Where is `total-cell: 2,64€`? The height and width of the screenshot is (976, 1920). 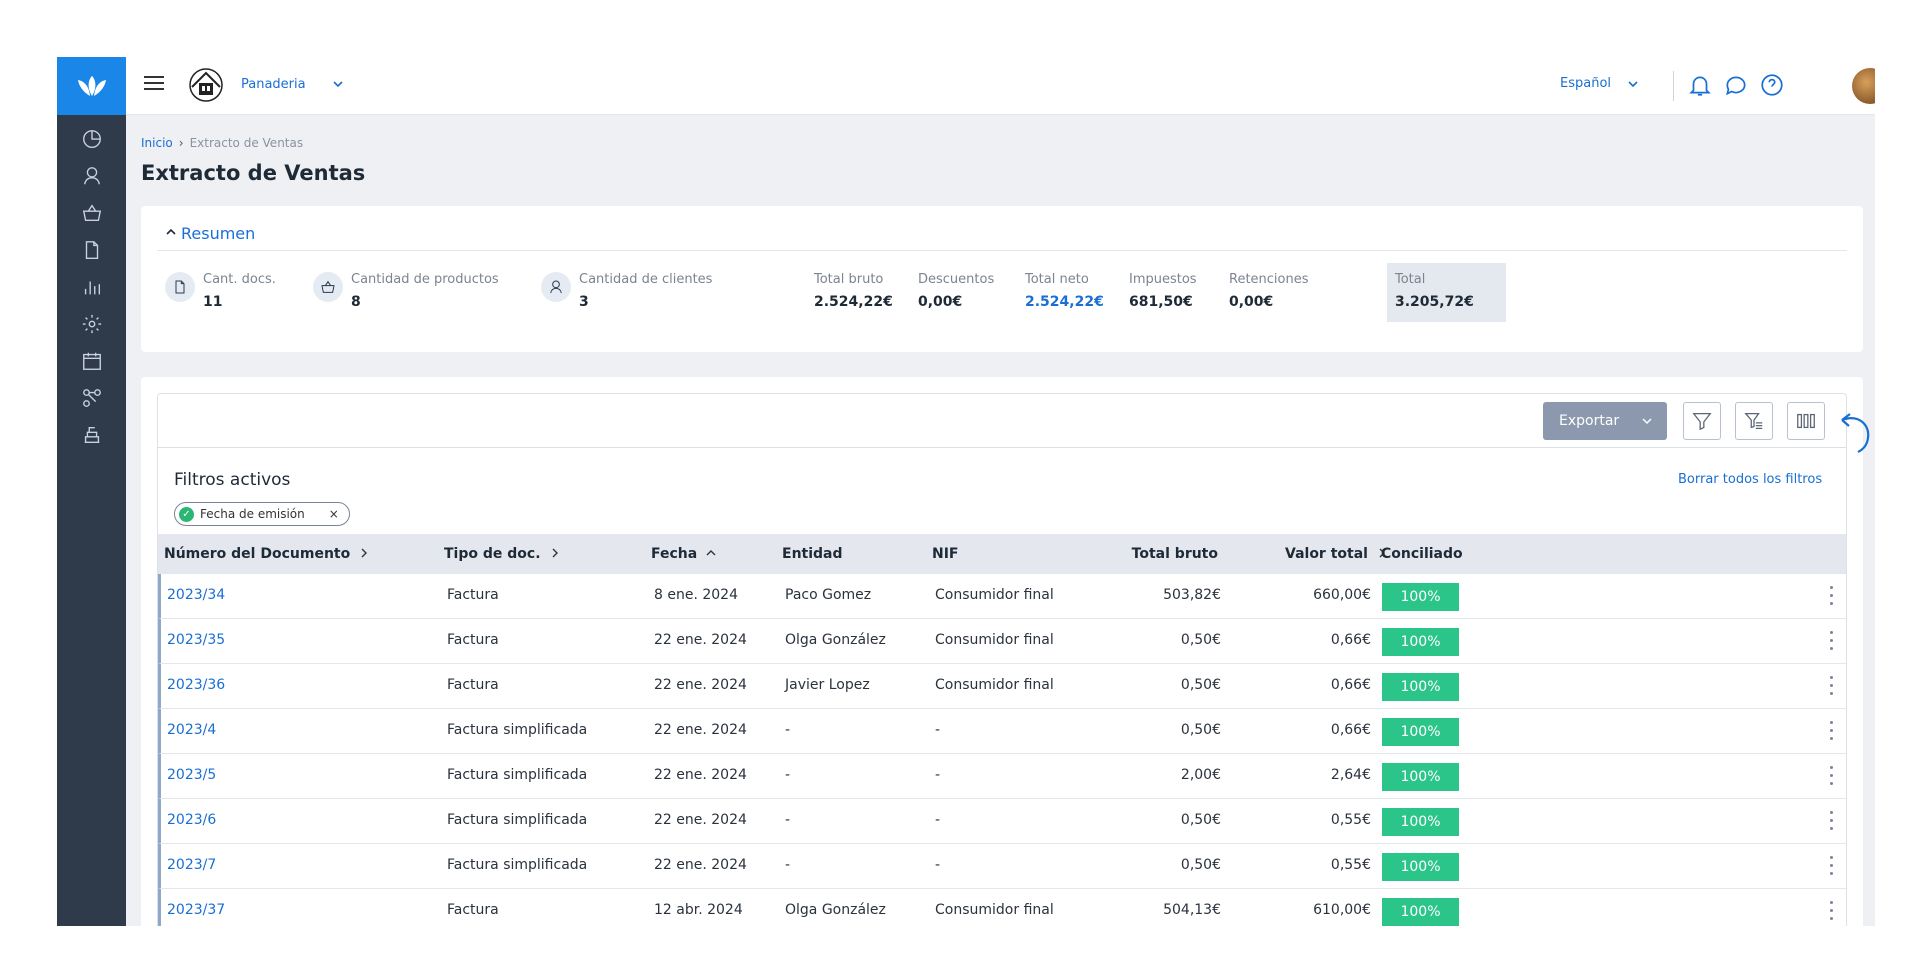
total-cell: 2,64€ is located at coordinates (1350, 775).